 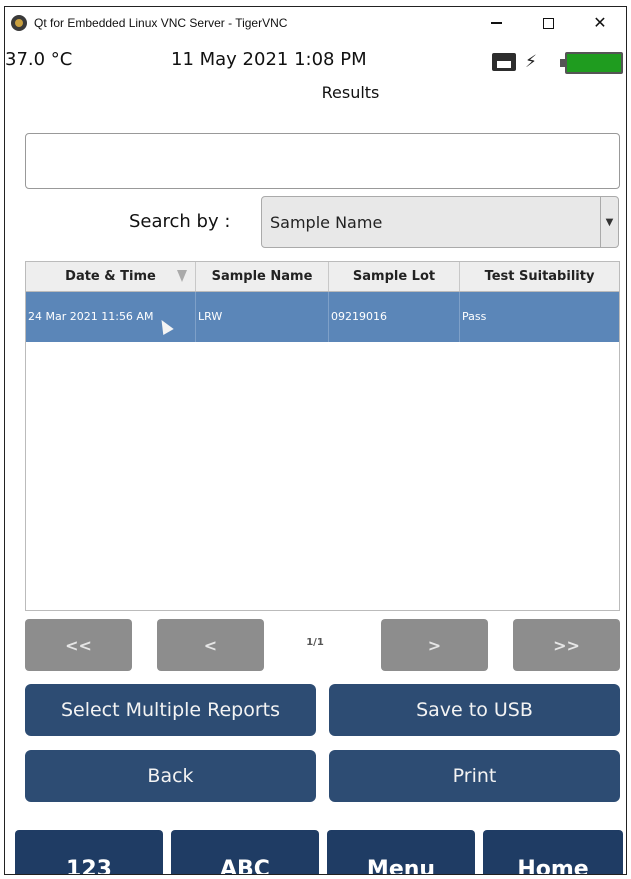 I want to click on close-icon: ✕, so click(x=600, y=23).